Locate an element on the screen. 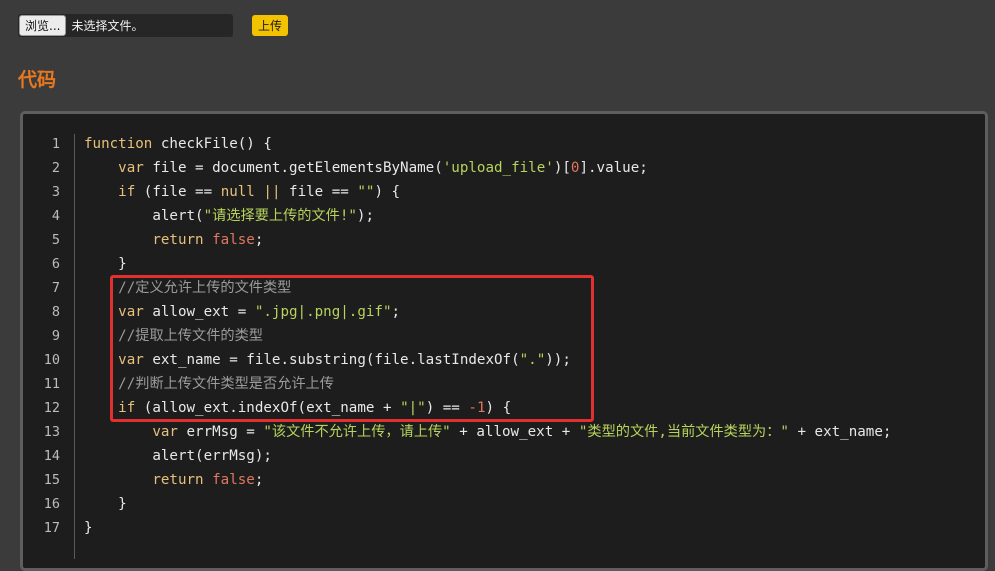  line-number: 4 is located at coordinates (55, 216).